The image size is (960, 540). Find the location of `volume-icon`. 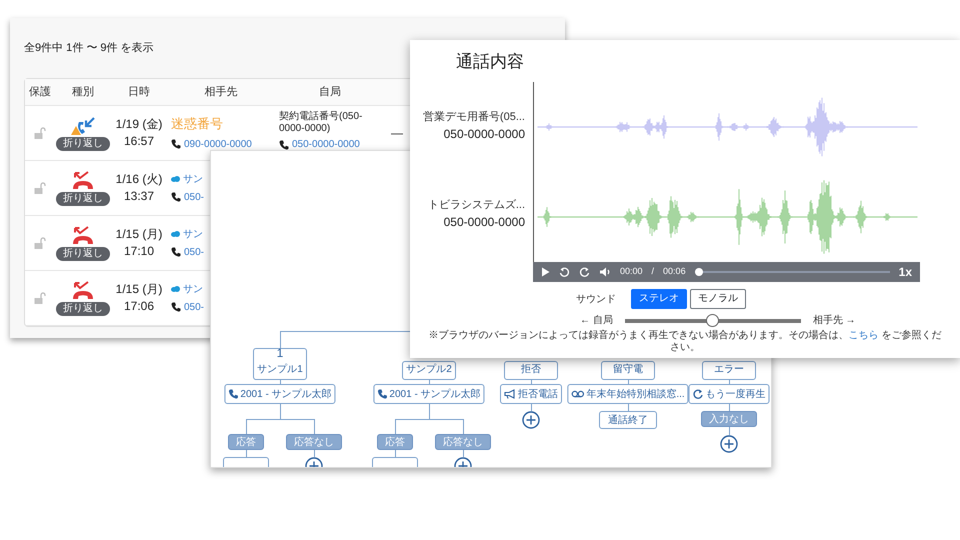

volume-icon is located at coordinates (605, 272).